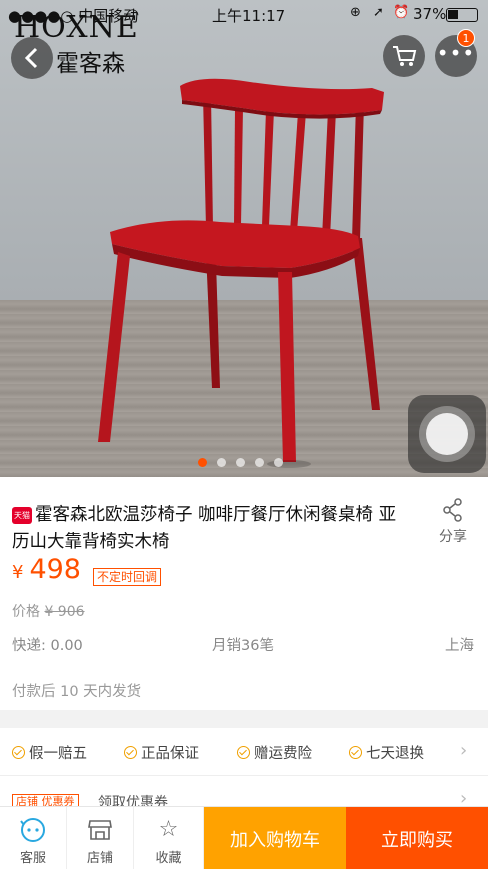 This screenshot has height=869, width=488. What do you see at coordinates (99, 858) in the screenshot?
I see `tab-label: 店铺` at bounding box center [99, 858].